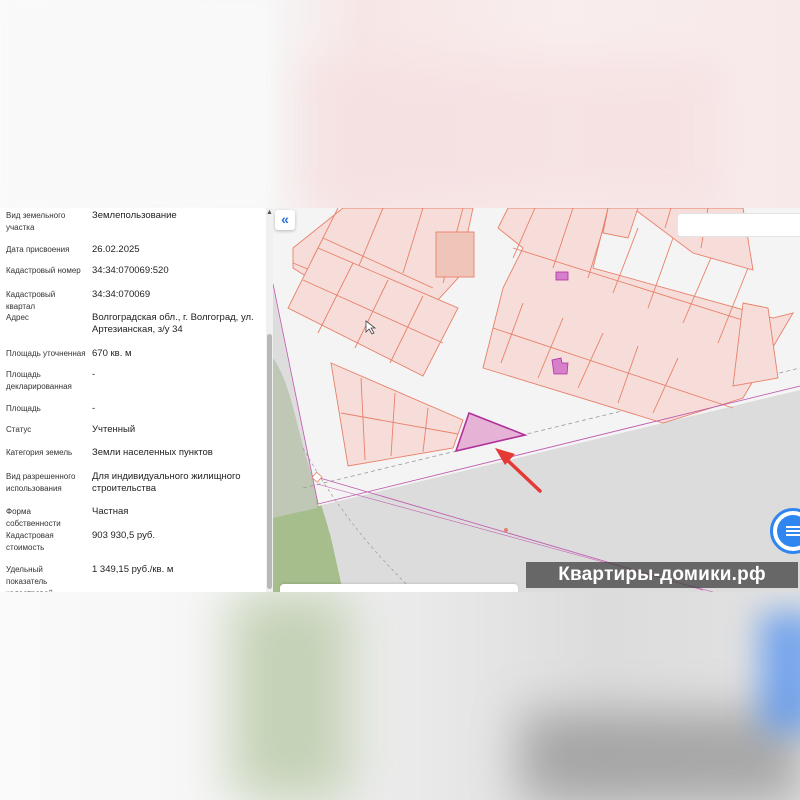 The height and width of the screenshot is (800, 800). What do you see at coordinates (110, 511) in the screenshot?
I see `info-value: Частная` at bounding box center [110, 511].